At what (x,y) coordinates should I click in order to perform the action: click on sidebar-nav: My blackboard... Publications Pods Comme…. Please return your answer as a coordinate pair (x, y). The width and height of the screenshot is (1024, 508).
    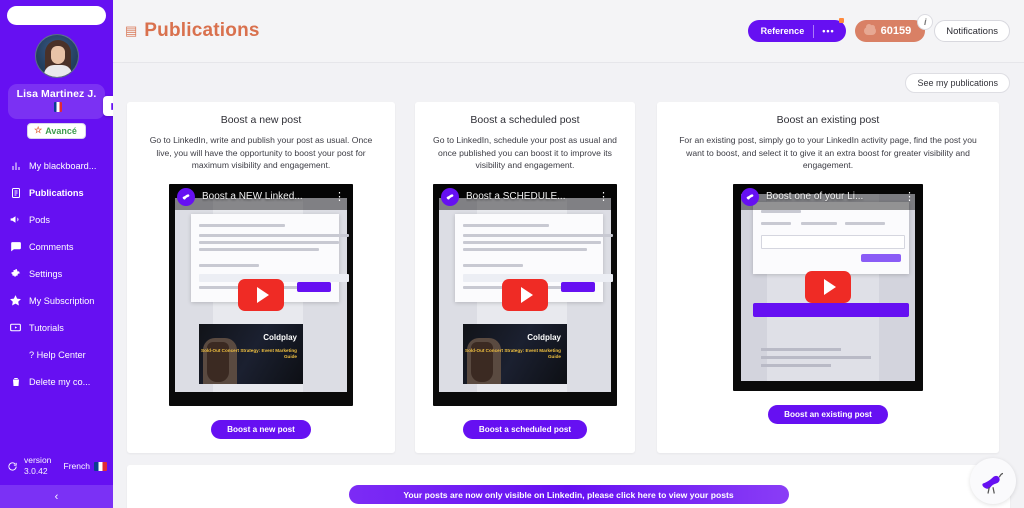
    Looking at the image, I should click on (56, 273).